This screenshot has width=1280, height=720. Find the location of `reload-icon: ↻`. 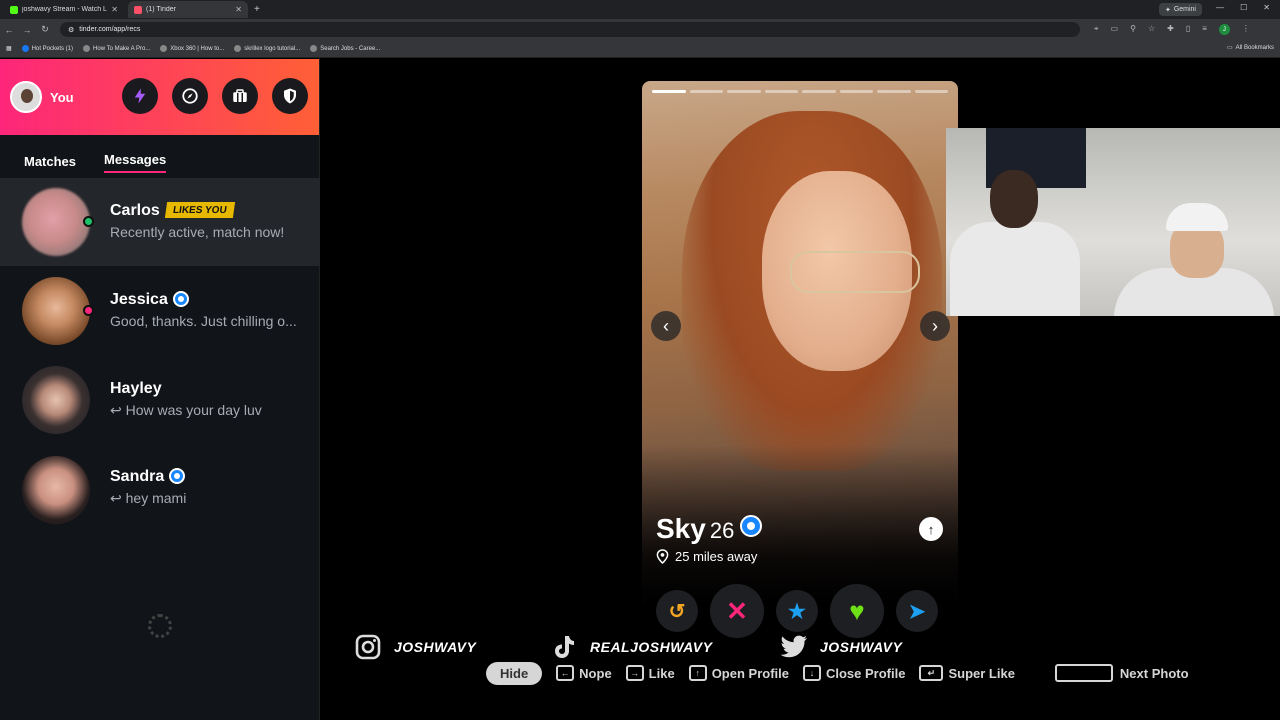

reload-icon: ↻ is located at coordinates (45, 29).